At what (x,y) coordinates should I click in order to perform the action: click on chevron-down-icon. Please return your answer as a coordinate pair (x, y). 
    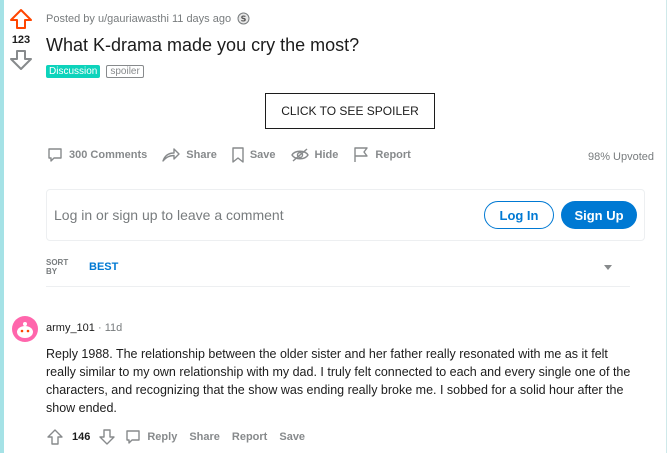
    Looking at the image, I should click on (608, 267).